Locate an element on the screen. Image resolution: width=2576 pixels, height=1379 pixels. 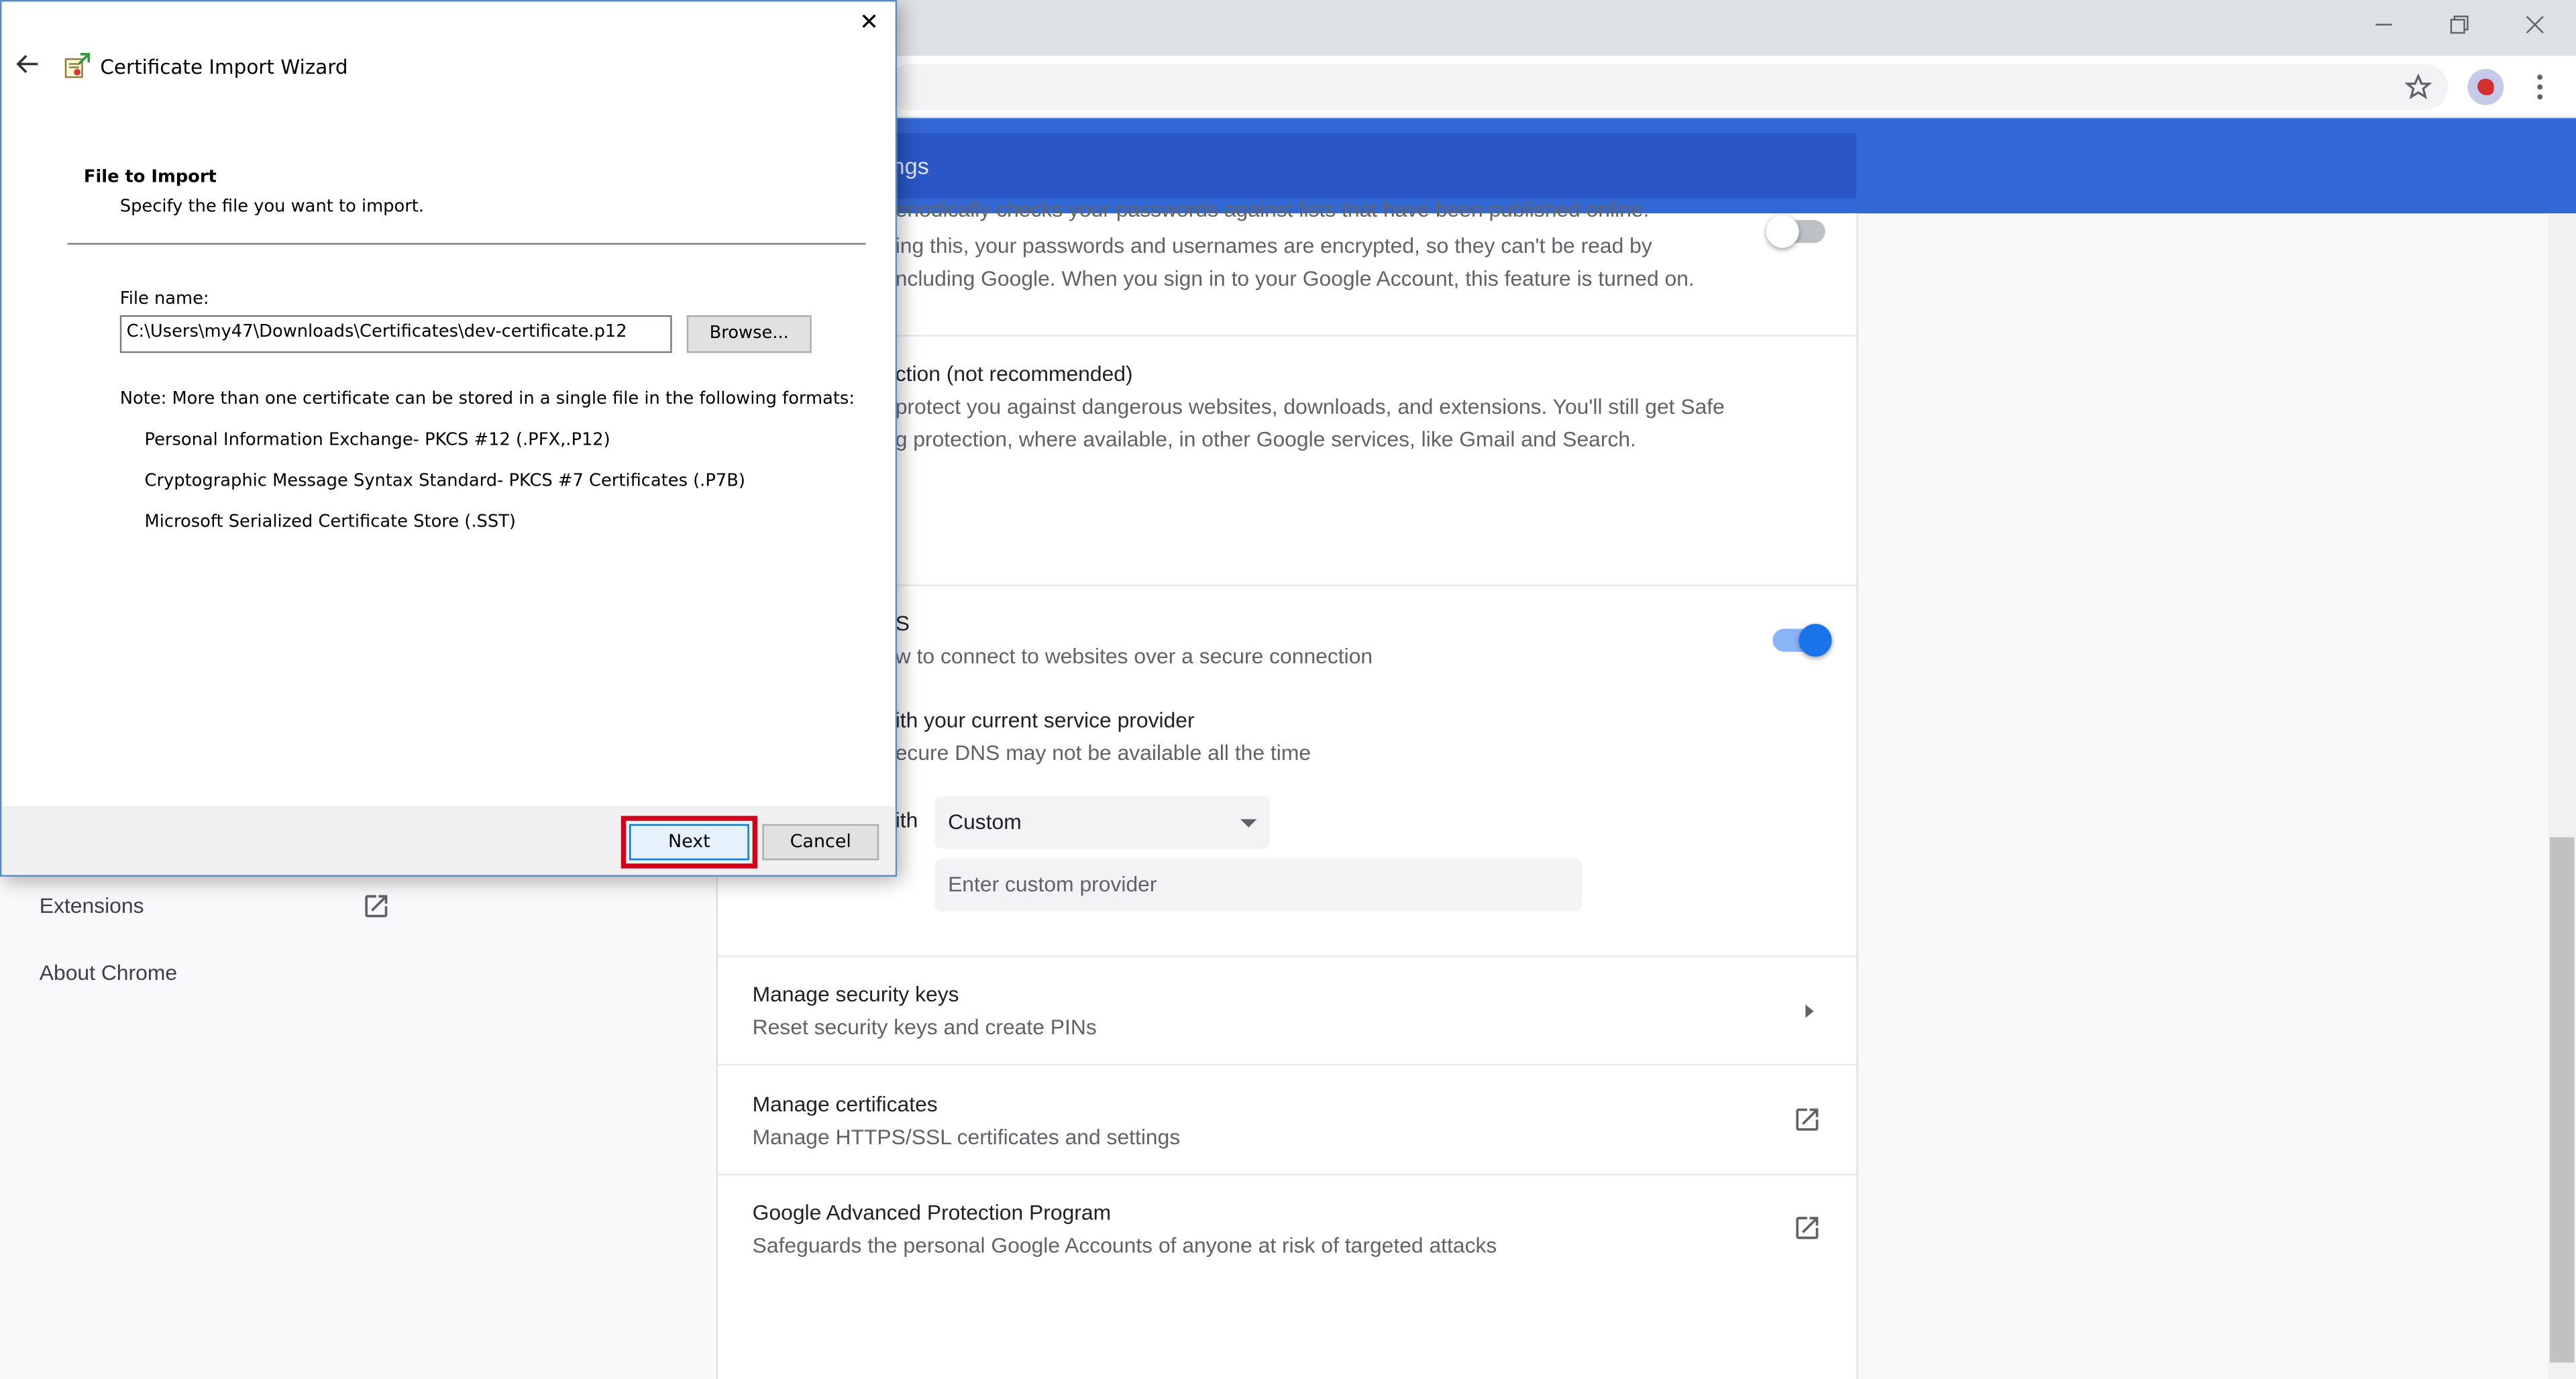
minimize-icon is located at coordinates (2384, 24).